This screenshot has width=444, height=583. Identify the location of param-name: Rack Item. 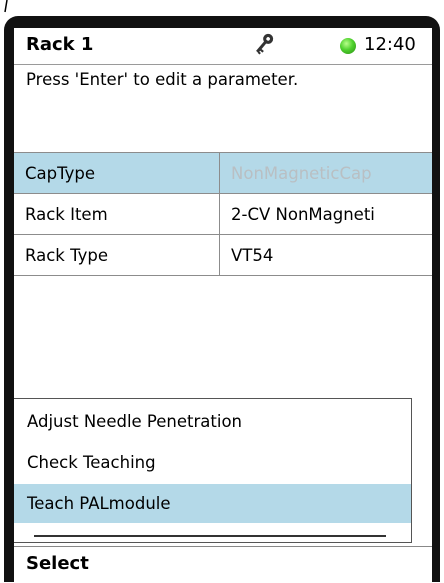
(117, 214).